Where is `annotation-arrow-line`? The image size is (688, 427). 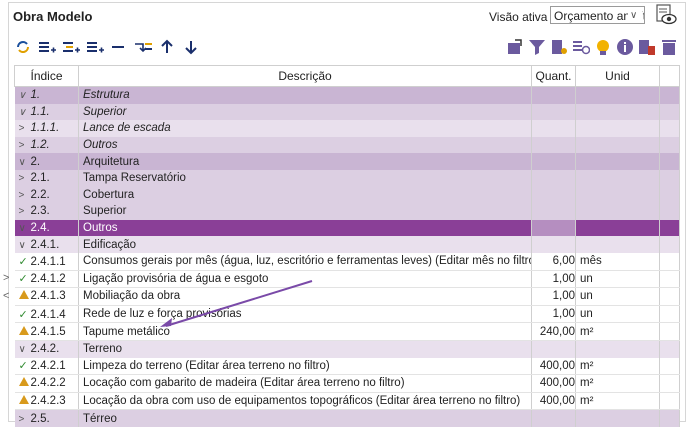
annotation-arrow-line is located at coordinates (239, 303).